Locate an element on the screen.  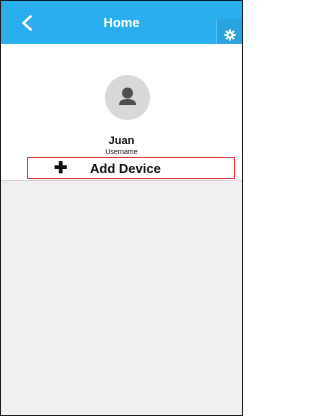
add-device-button: ✚ Add Device is located at coordinates (131, 168).